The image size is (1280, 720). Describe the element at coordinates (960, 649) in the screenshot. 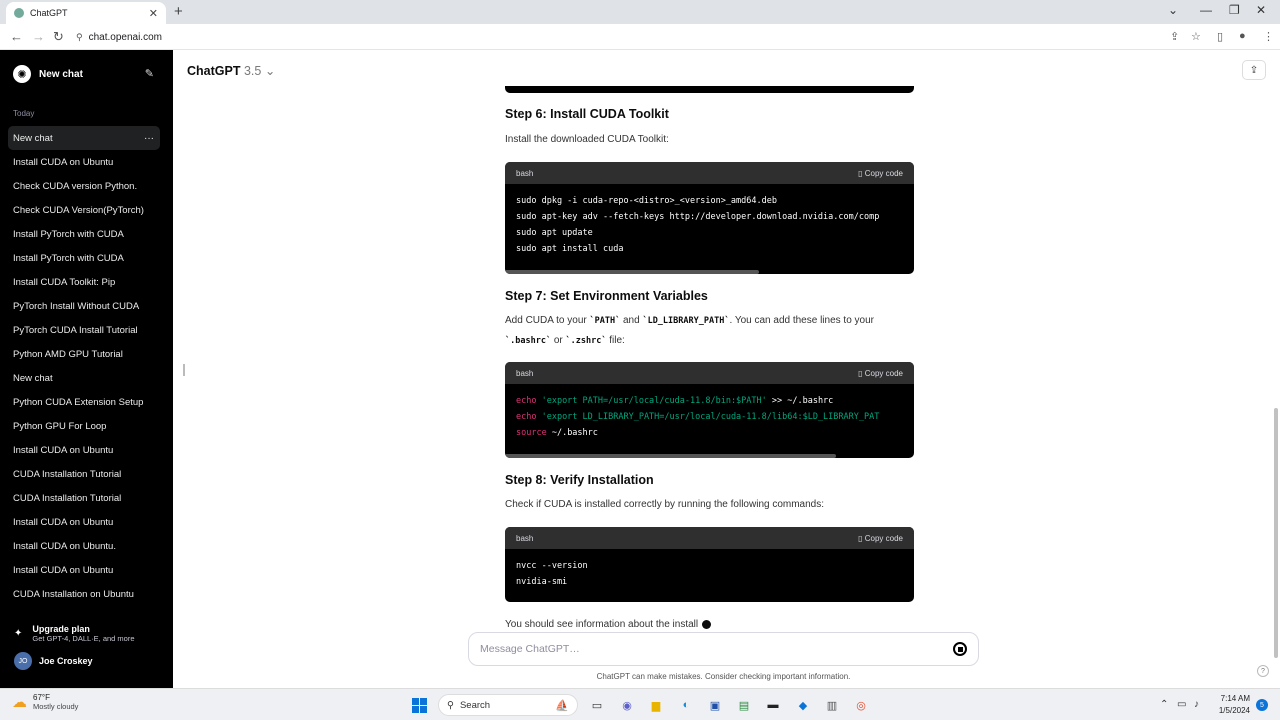

I see `stop-generating-button` at that location.